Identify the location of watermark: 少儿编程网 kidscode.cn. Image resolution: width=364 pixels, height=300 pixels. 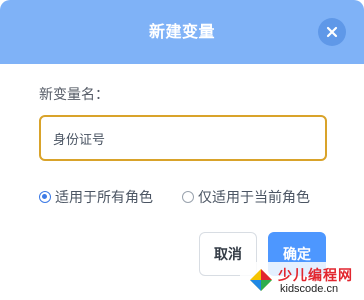
(302, 281).